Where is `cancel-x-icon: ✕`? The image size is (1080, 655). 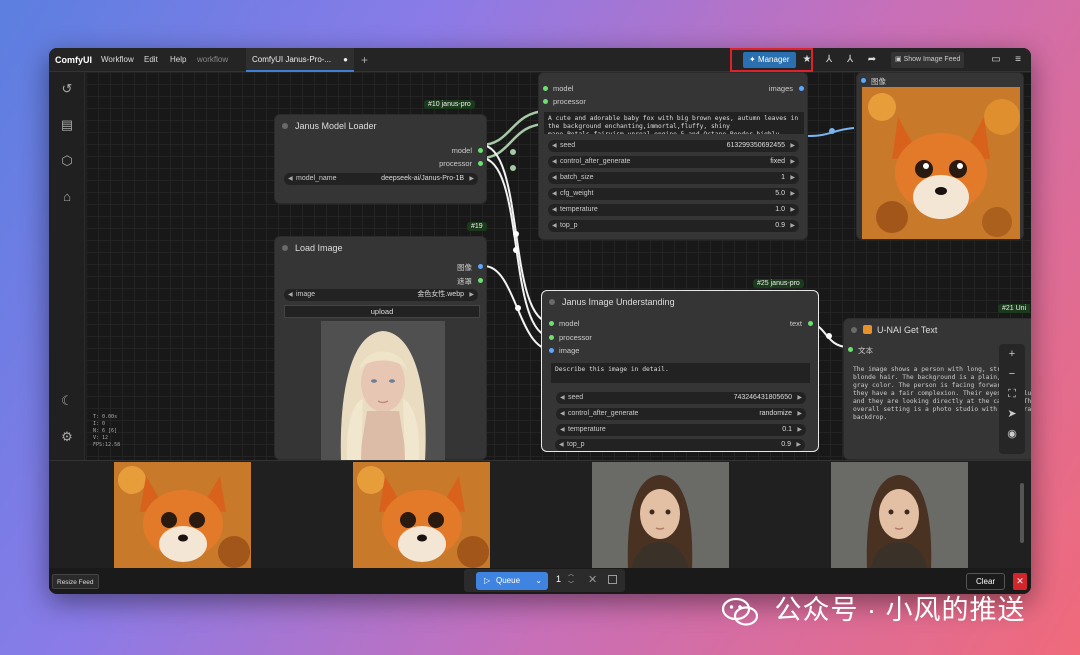
cancel-x-icon: ✕ is located at coordinates (592, 579).